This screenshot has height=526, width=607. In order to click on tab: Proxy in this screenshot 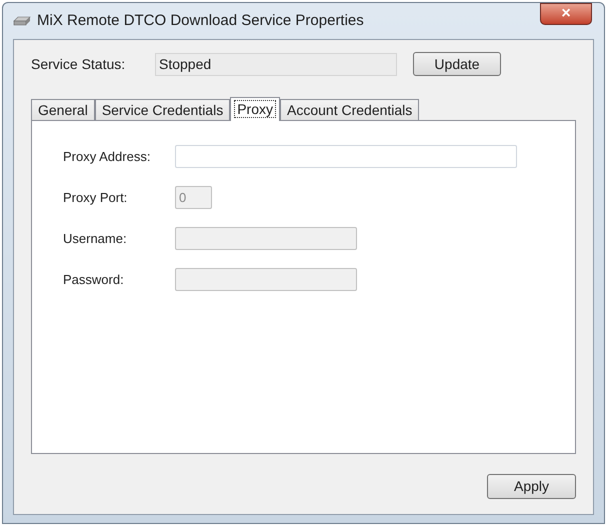, I will do `click(255, 109)`.